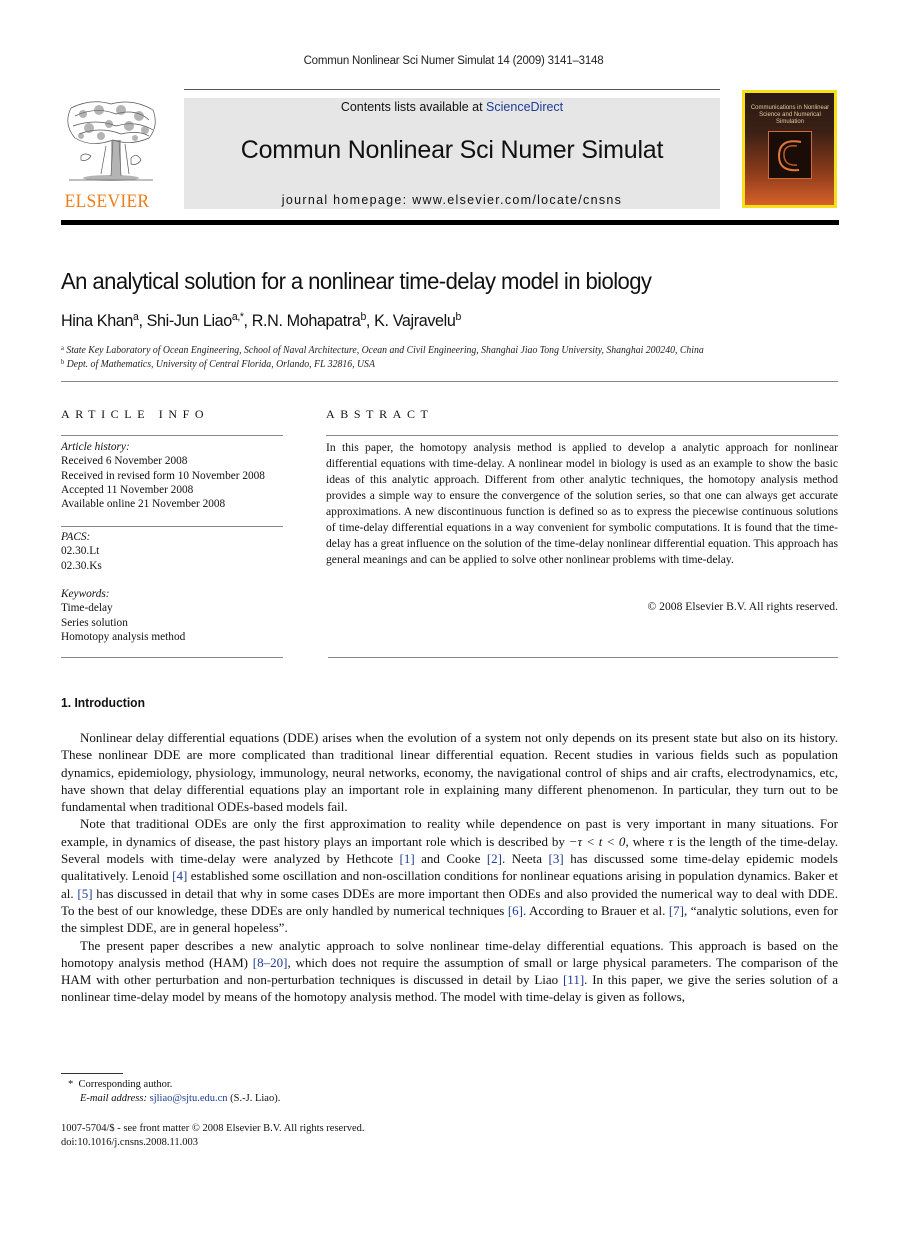 This screenshot has width=907, height=1238. Describe the element at coordinates (450, 222) in the screenshot. I see `header-bottom-rule` at that location.